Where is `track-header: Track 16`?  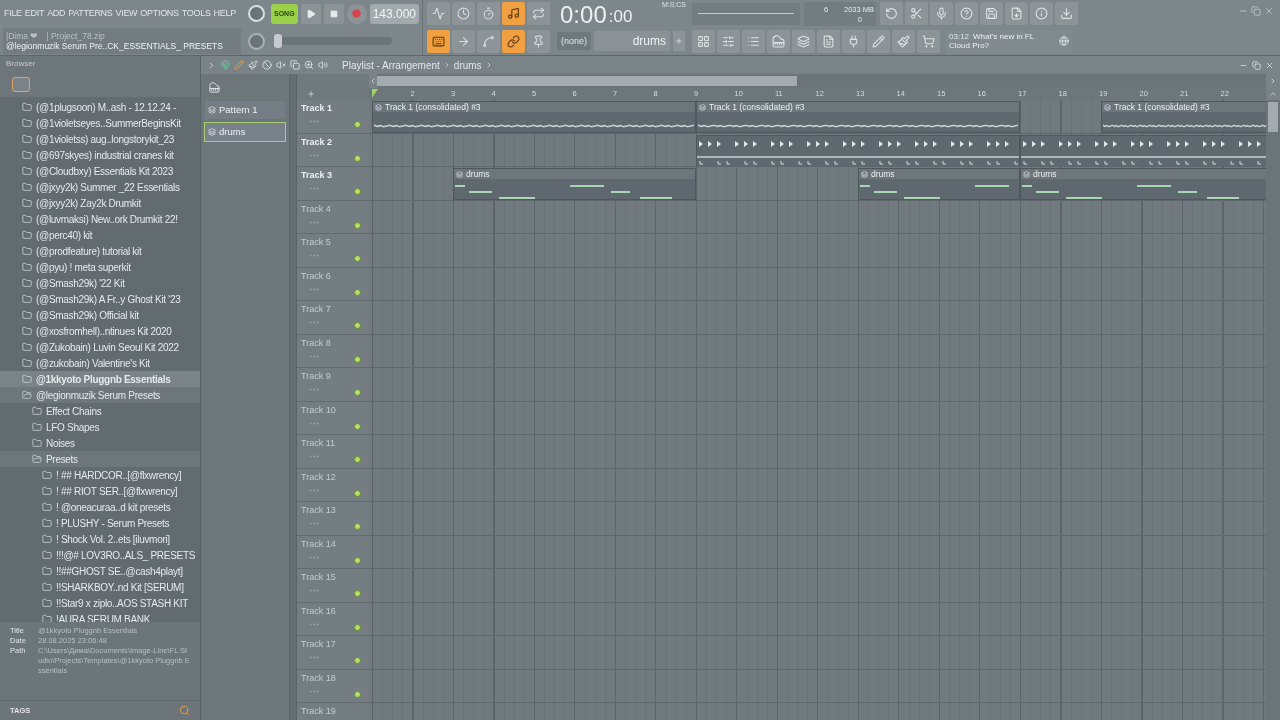 track-header: Track 16 is located at coordinates (333, 619).